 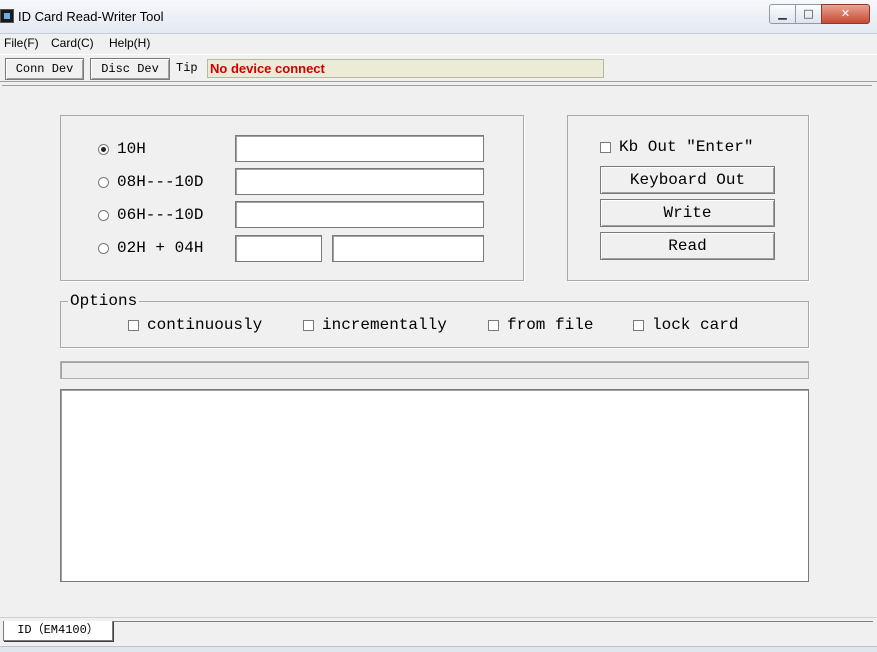 What do you see at coordinates (384, 325) in the screenshot?
I see `incrementally-label: incrementally` at bounding box center [384, 325].